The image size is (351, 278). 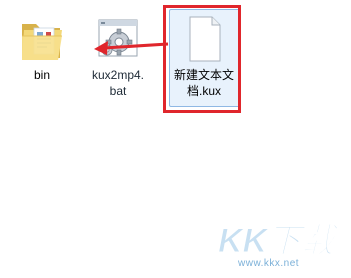 What do you see at coordinates (42, 42) in the screenshot?
I see `folder-icon` at bounding box center [42, 42].